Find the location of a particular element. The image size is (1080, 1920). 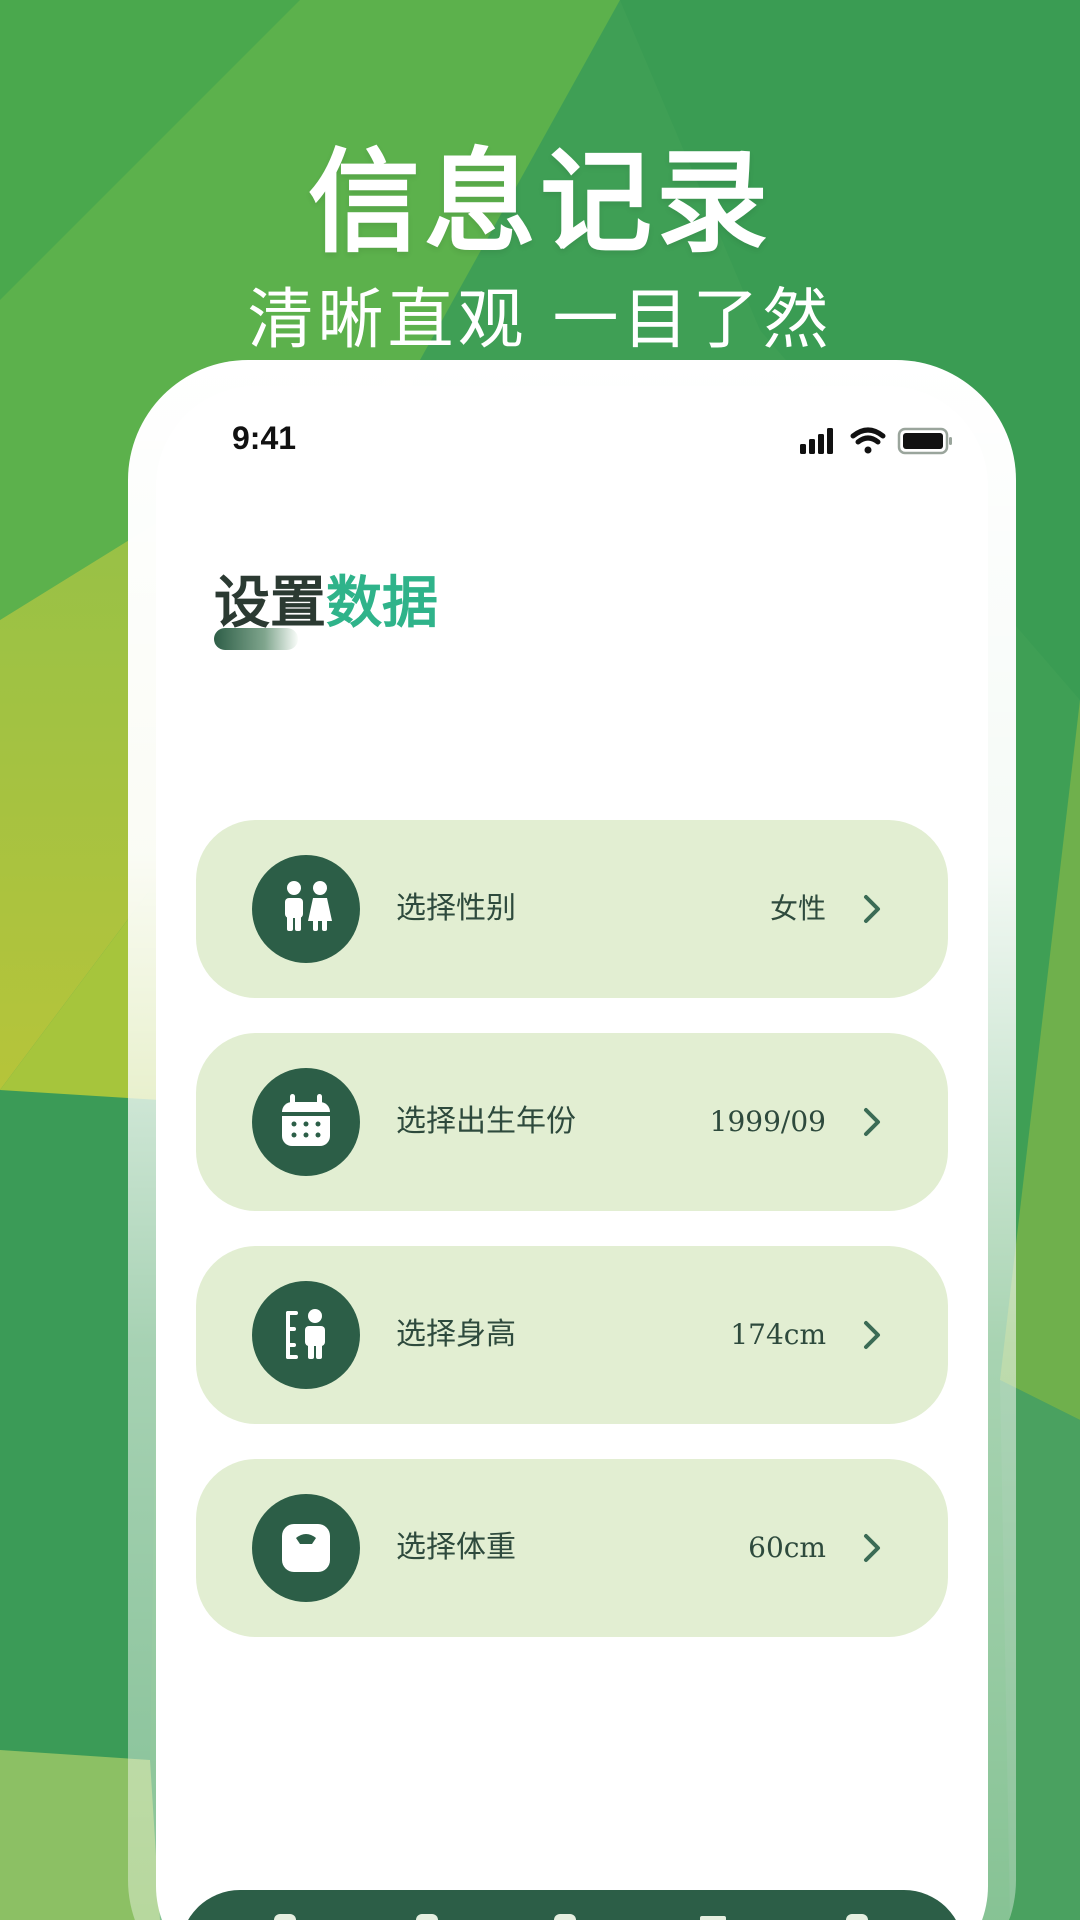

page-title-main: 设置 is located at coordinates (270, 603).